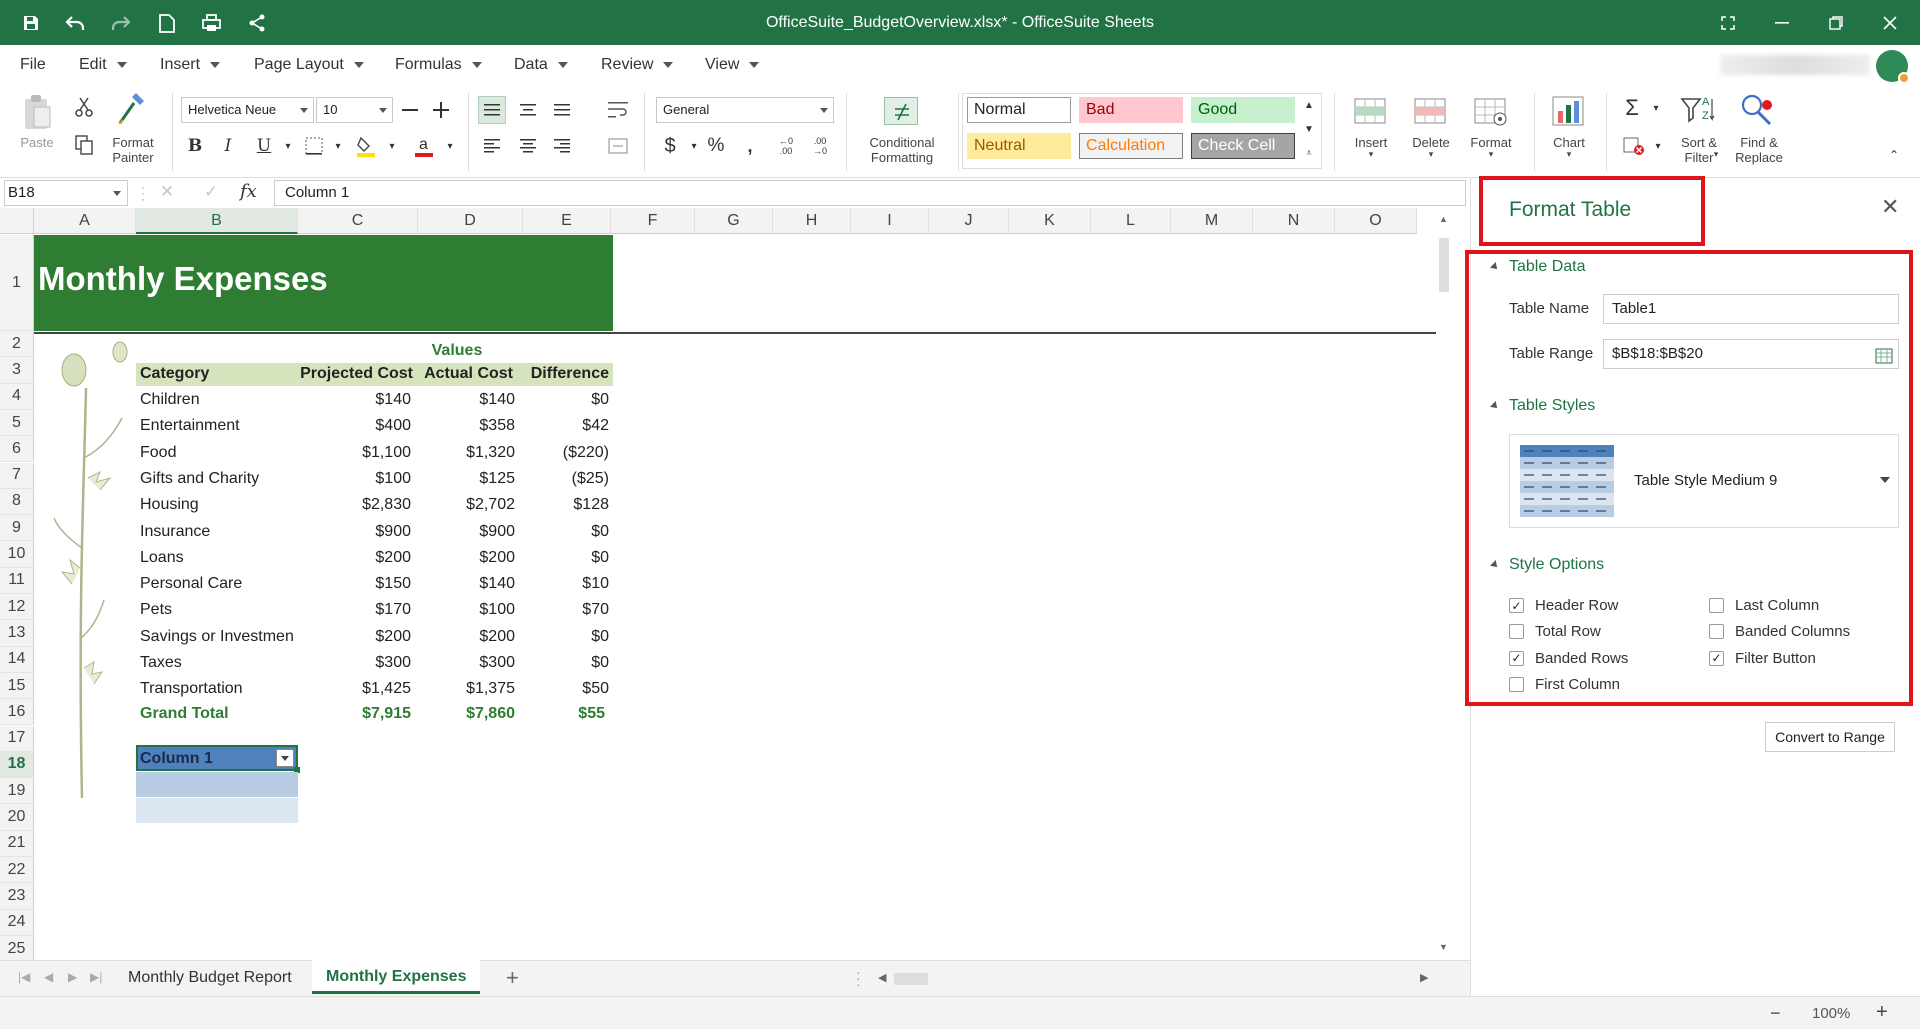 The height and width of the screenshot is (1029, 1920). What do you see at coordinates (75, 23) in the screenshot?
I see `undo-icon` at bounding box center [75, 23].